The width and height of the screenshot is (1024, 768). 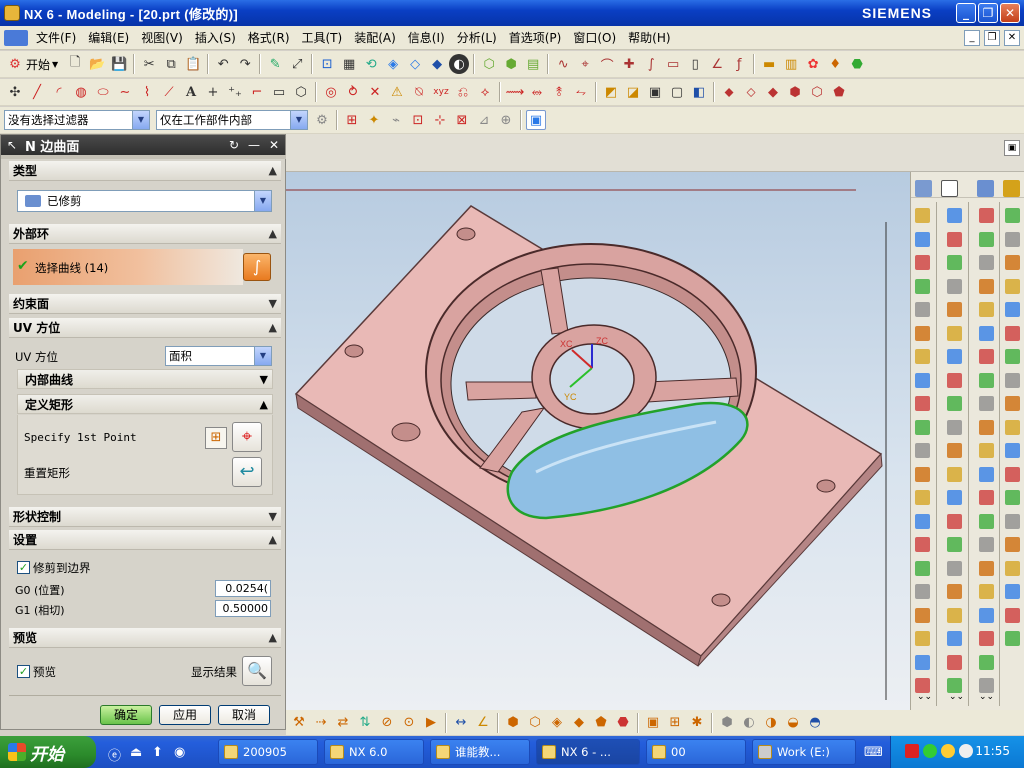 I want to click on close-button: ✕, so click(x=1010, y=13).